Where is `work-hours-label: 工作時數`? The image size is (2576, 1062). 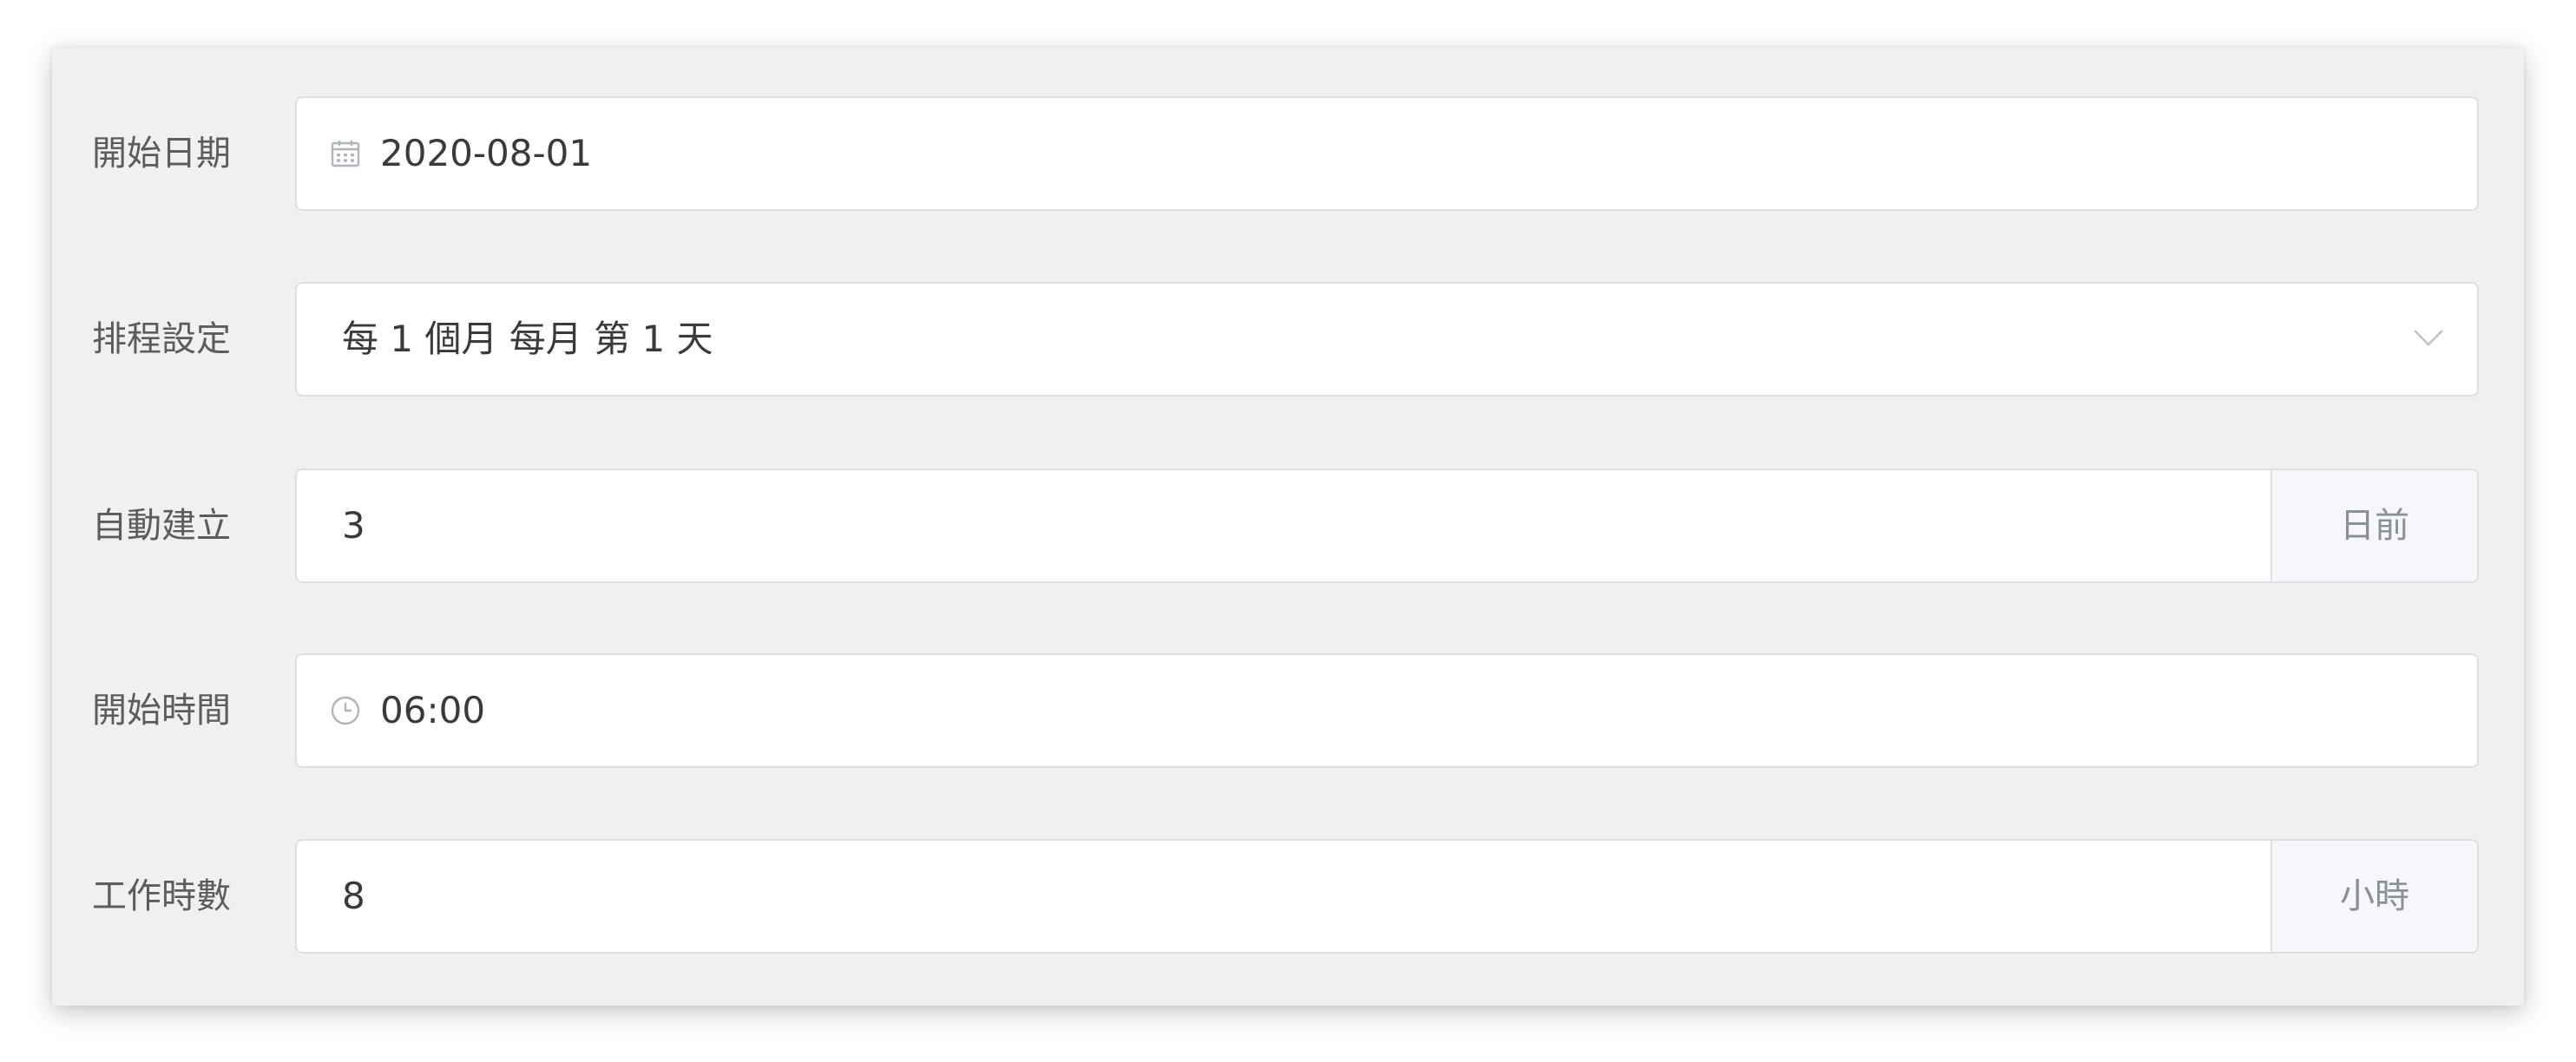 work-hours-label: 工作時數 is located at coordinates (161, 896).